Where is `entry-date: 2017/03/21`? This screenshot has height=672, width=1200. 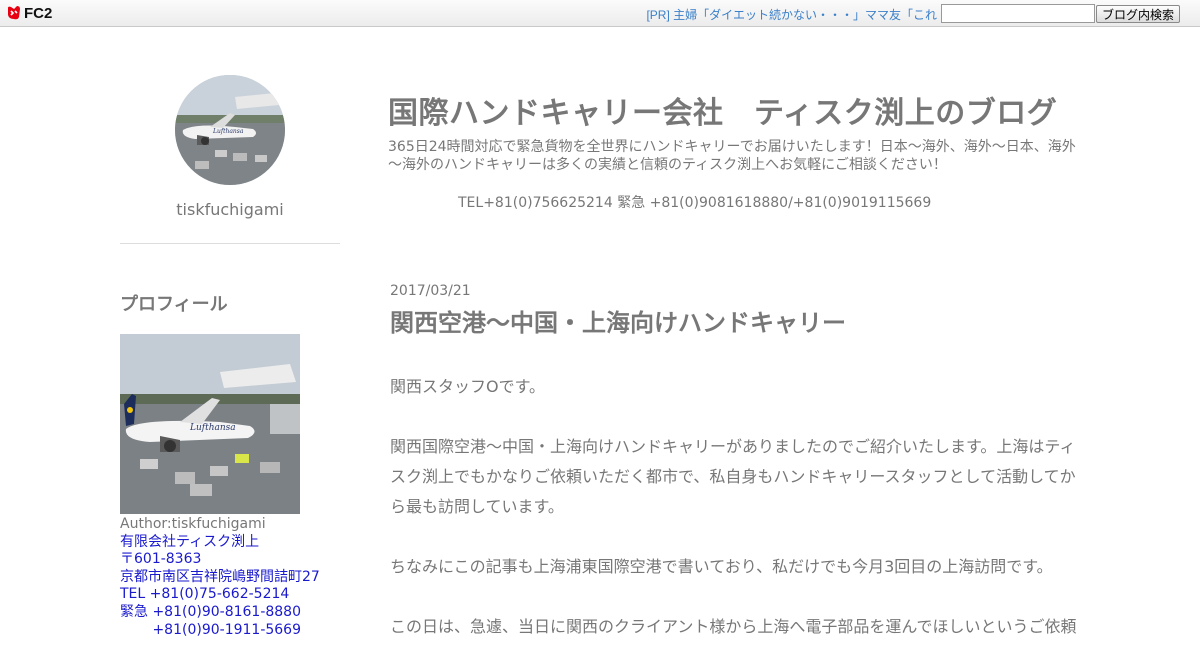 entry-date: 2017/03/21 is located at coordinates (430, 291).